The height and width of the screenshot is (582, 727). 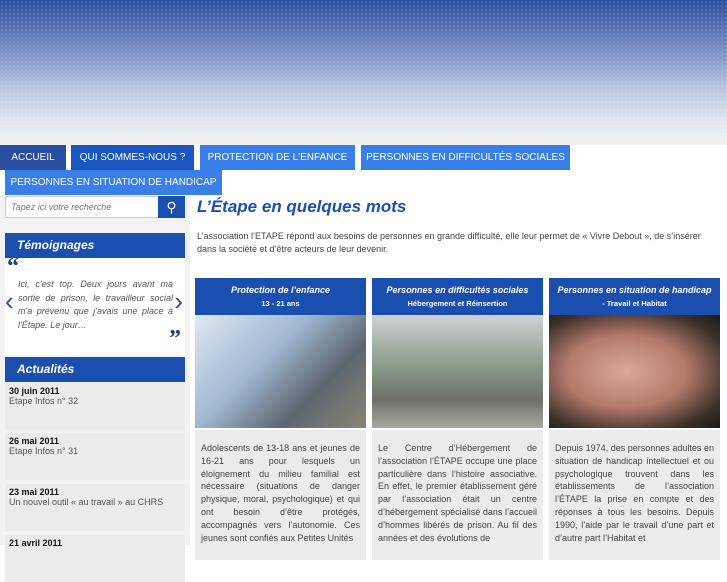 What do you see at coordinates (457, 303) in the screenshot?
I see `card-subtitle: Hébergement et Réinsertion` at bounding box center [457, 303].